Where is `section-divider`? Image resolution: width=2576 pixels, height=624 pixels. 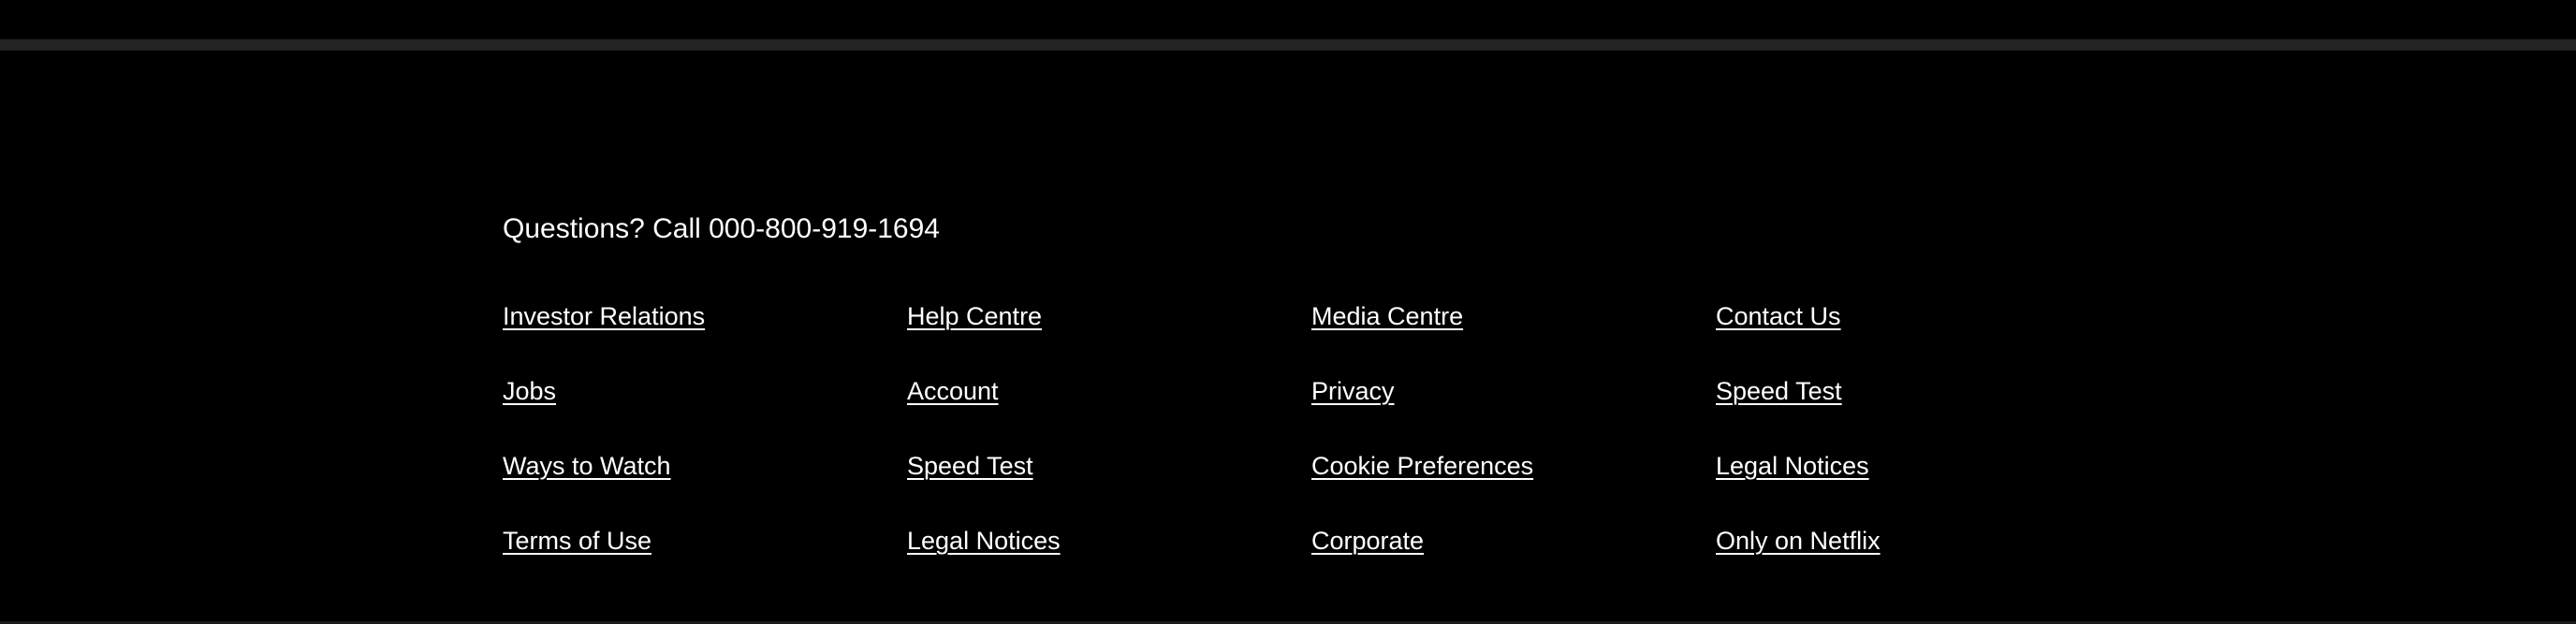
section-divider is located at coordinates (1288, 45).